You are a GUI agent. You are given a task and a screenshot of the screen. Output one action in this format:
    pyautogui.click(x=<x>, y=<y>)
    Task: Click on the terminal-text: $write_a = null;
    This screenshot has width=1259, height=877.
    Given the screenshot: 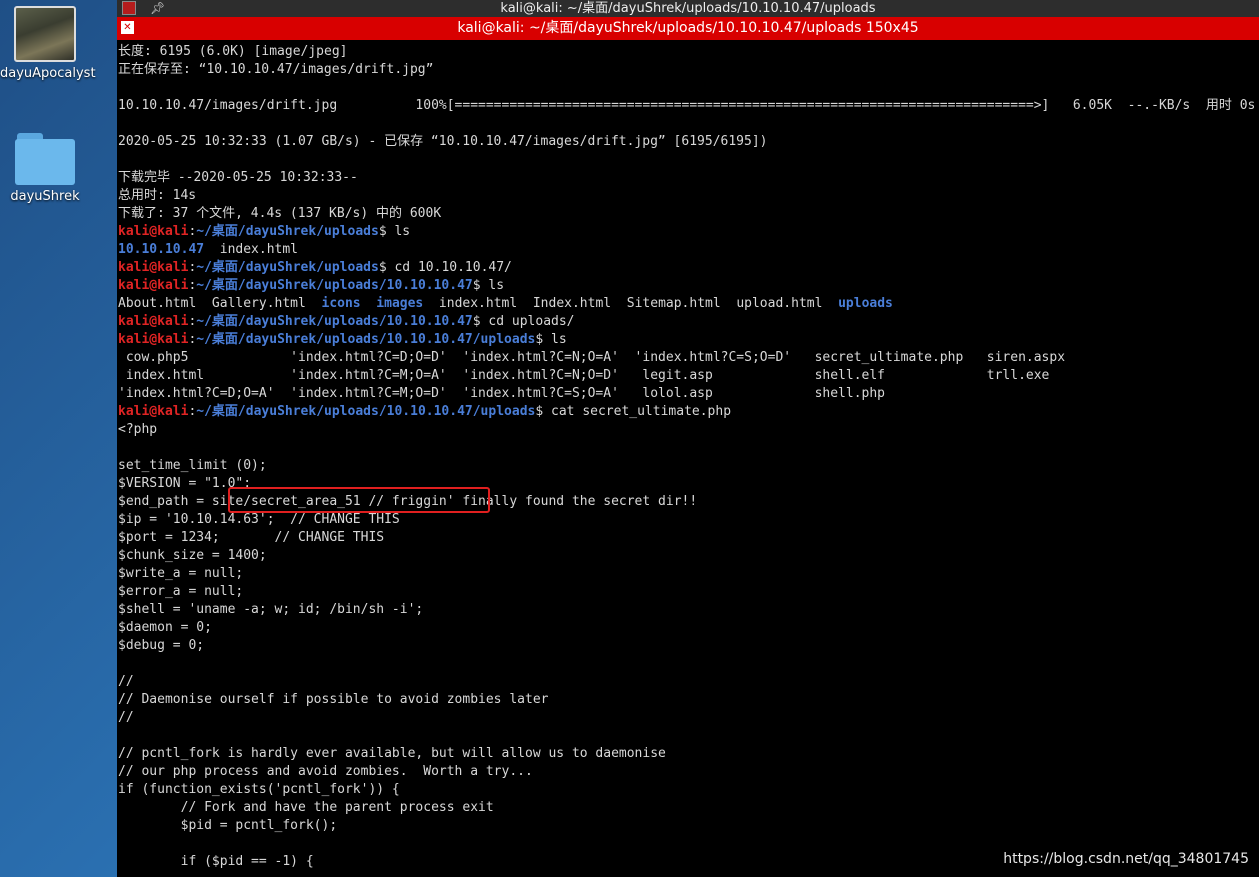 What is the action you would take?
    pyautogui.click(x=181, y=573)
    